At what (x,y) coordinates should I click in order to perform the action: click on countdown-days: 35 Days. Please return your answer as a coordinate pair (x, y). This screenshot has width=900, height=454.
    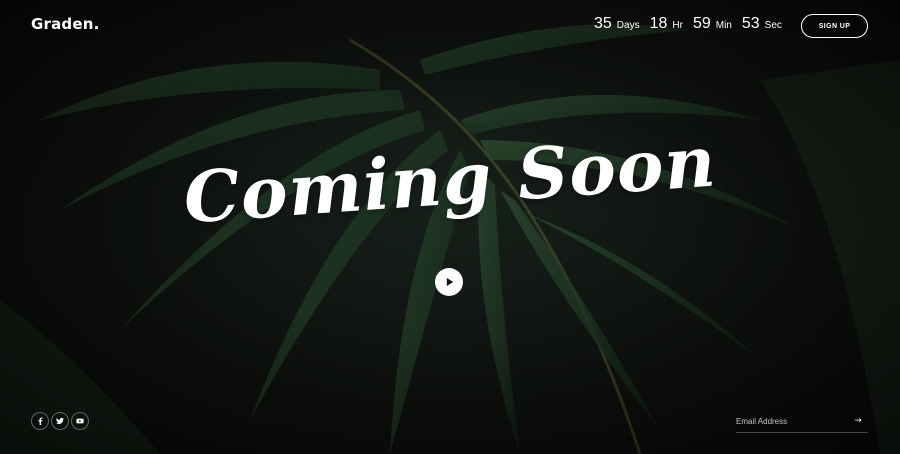
    Looking at the image, I should click on (617, 24).